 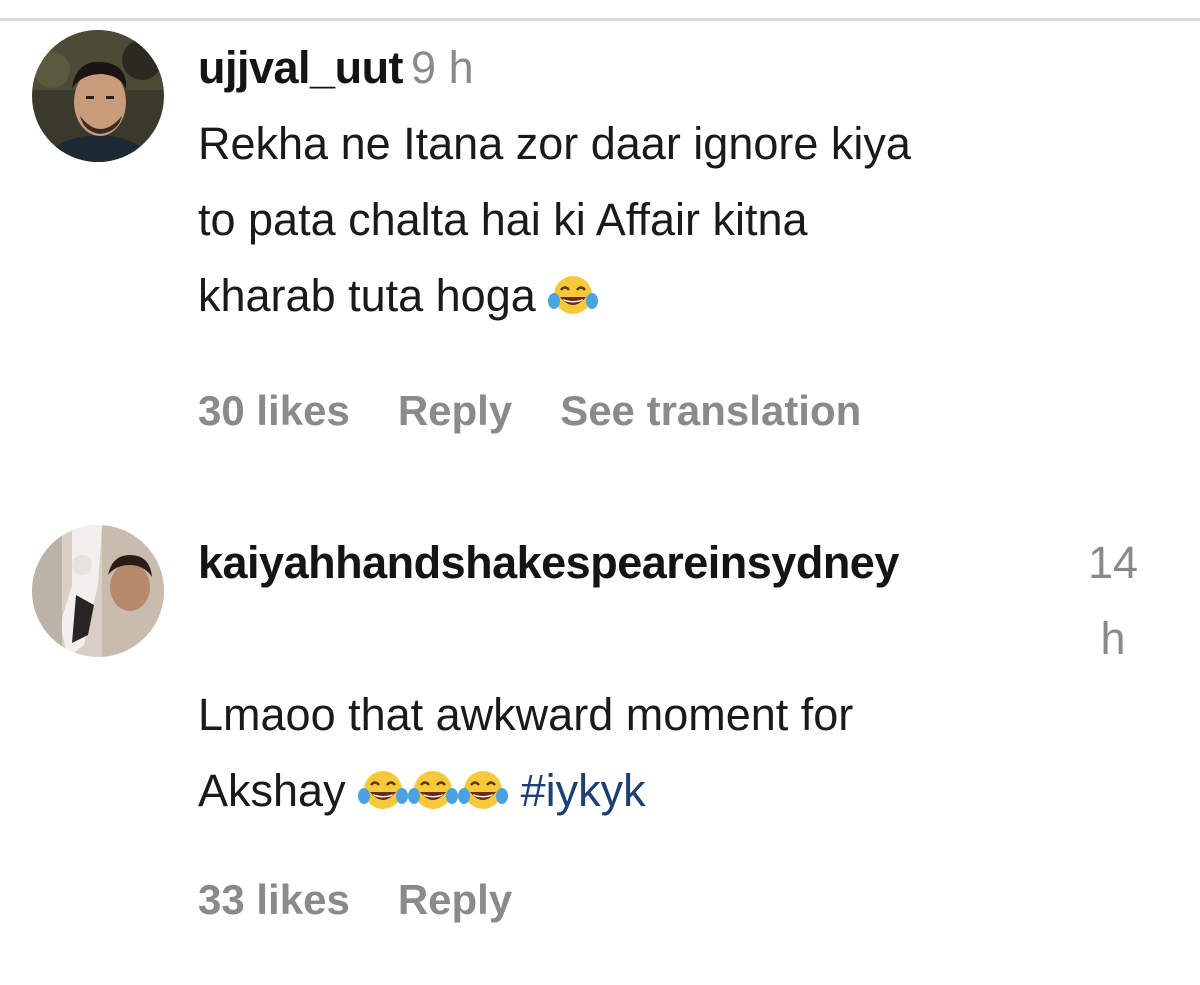 What do you see at coordinates (526, 714) in the screenshot?
I see `comment-text-line: Lmaoo that awkward moment for` at bounding box center [526, 714].